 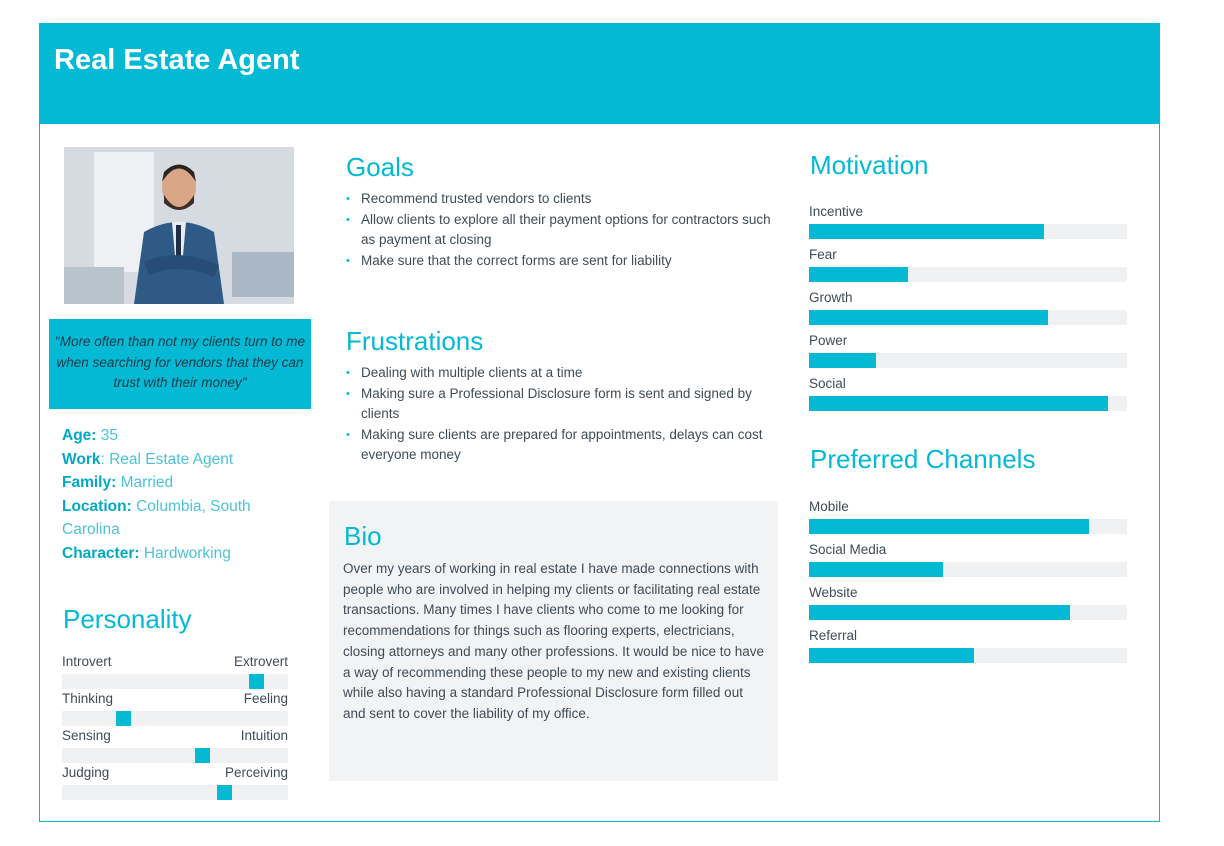 I want to click on fact-character: Character: Hardworking, so click(x=146, y=553).